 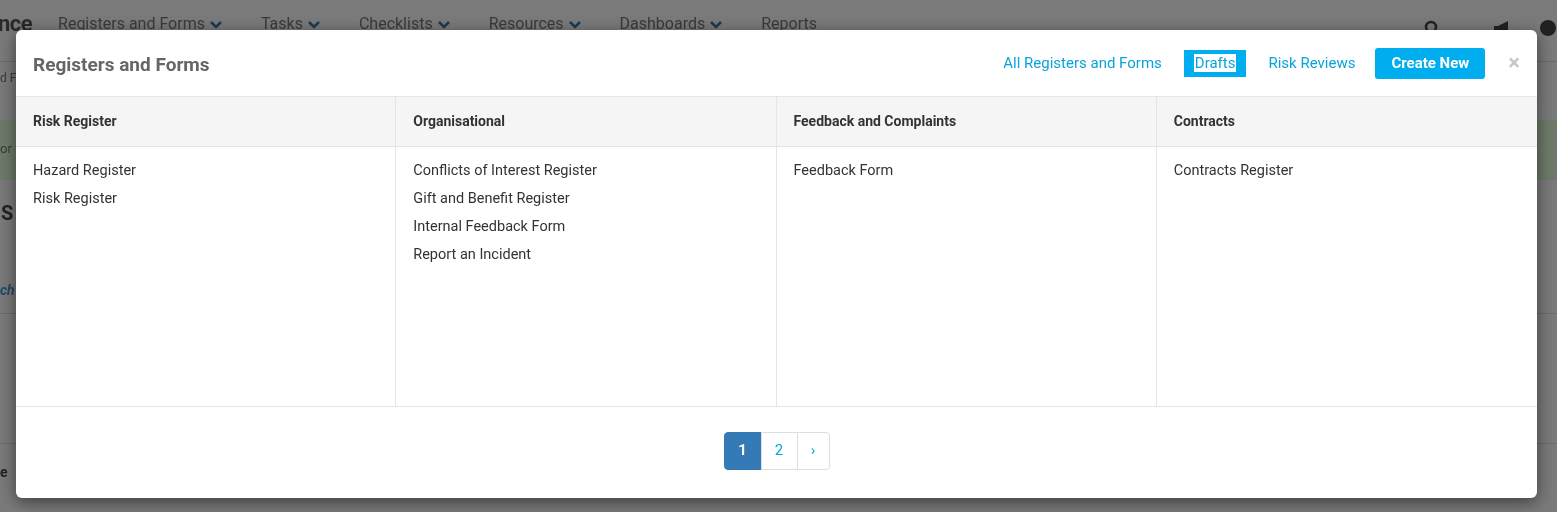 I want to click on column-heading: Organisational, so click(x=459, y=121).